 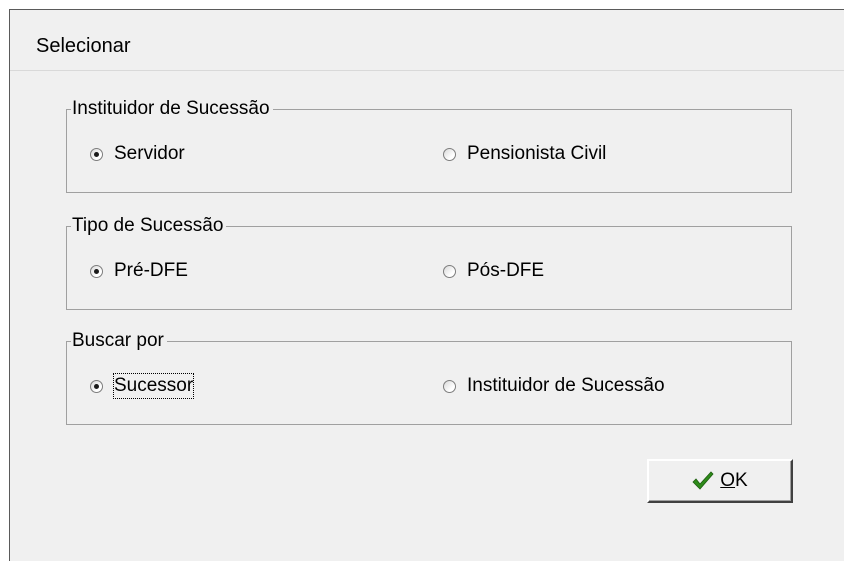 I want to click on ok-button-label: OK, so click(x=733, y=481).